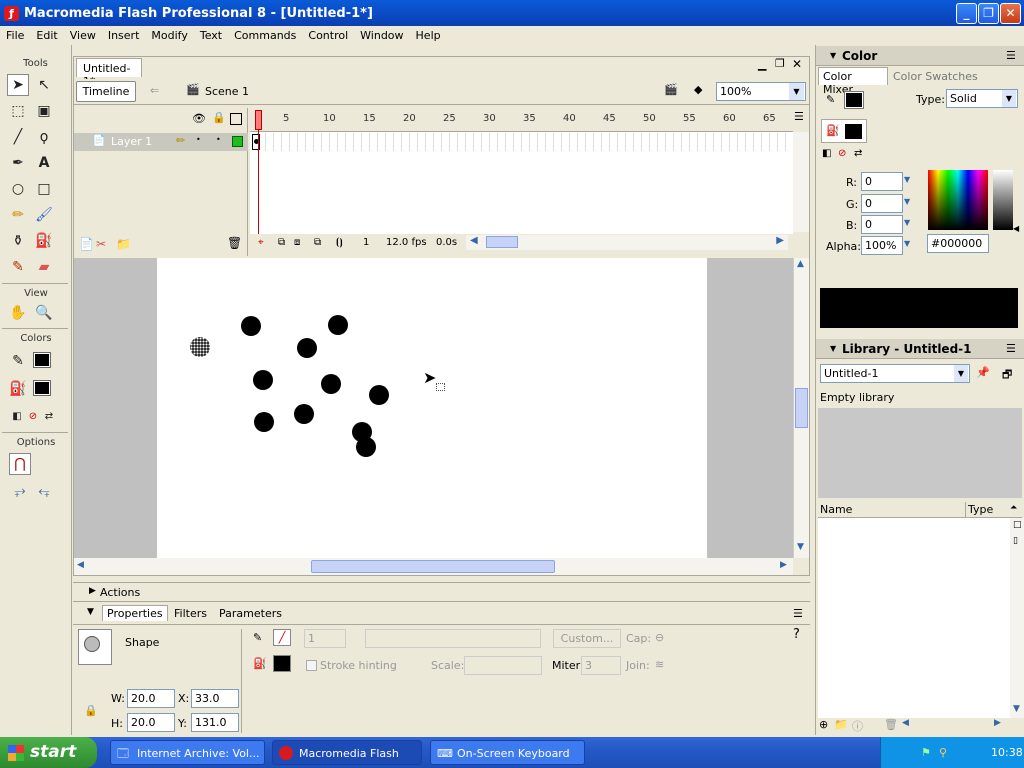 The height and width of the screenshot is (768, 1024). Describe the element at coordinates (853, 81) in the screenshot. I see `tab-color-mixer: Color Mixer` at that location.